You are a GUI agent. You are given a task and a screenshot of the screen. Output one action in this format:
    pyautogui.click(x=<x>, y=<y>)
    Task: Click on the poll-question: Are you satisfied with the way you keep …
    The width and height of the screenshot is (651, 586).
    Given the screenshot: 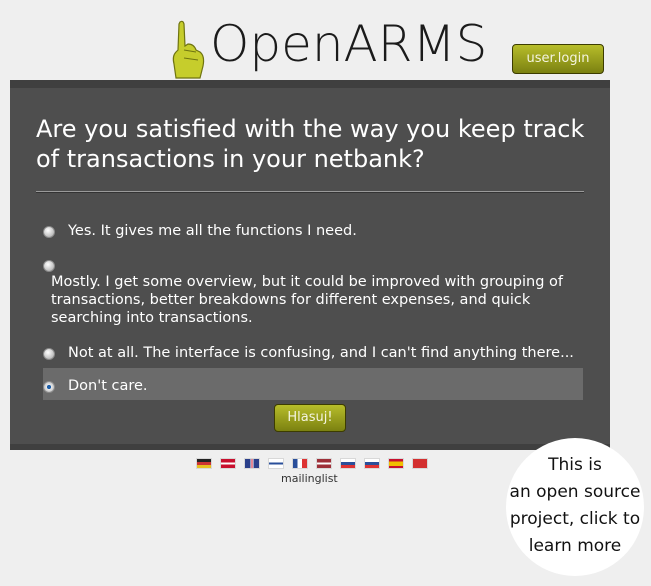 What is the action you would take?
    pyautogui.click(x=310, y=144)
    